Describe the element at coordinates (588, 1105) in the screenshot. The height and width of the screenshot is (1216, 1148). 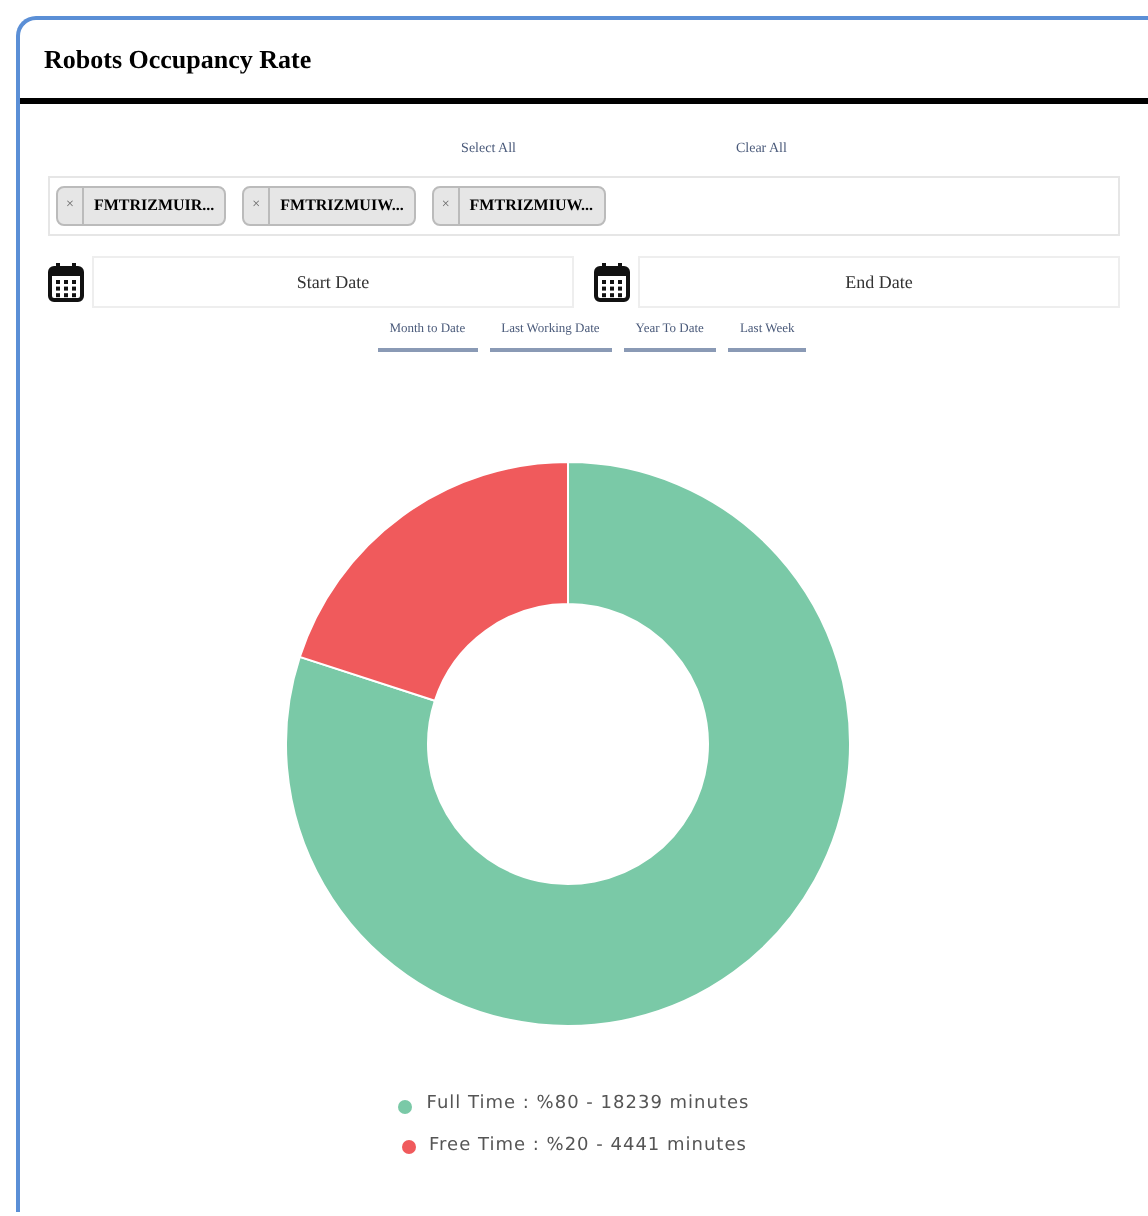
I see `legend-label: Full Time : %80 - 18239 minutes` at that location.